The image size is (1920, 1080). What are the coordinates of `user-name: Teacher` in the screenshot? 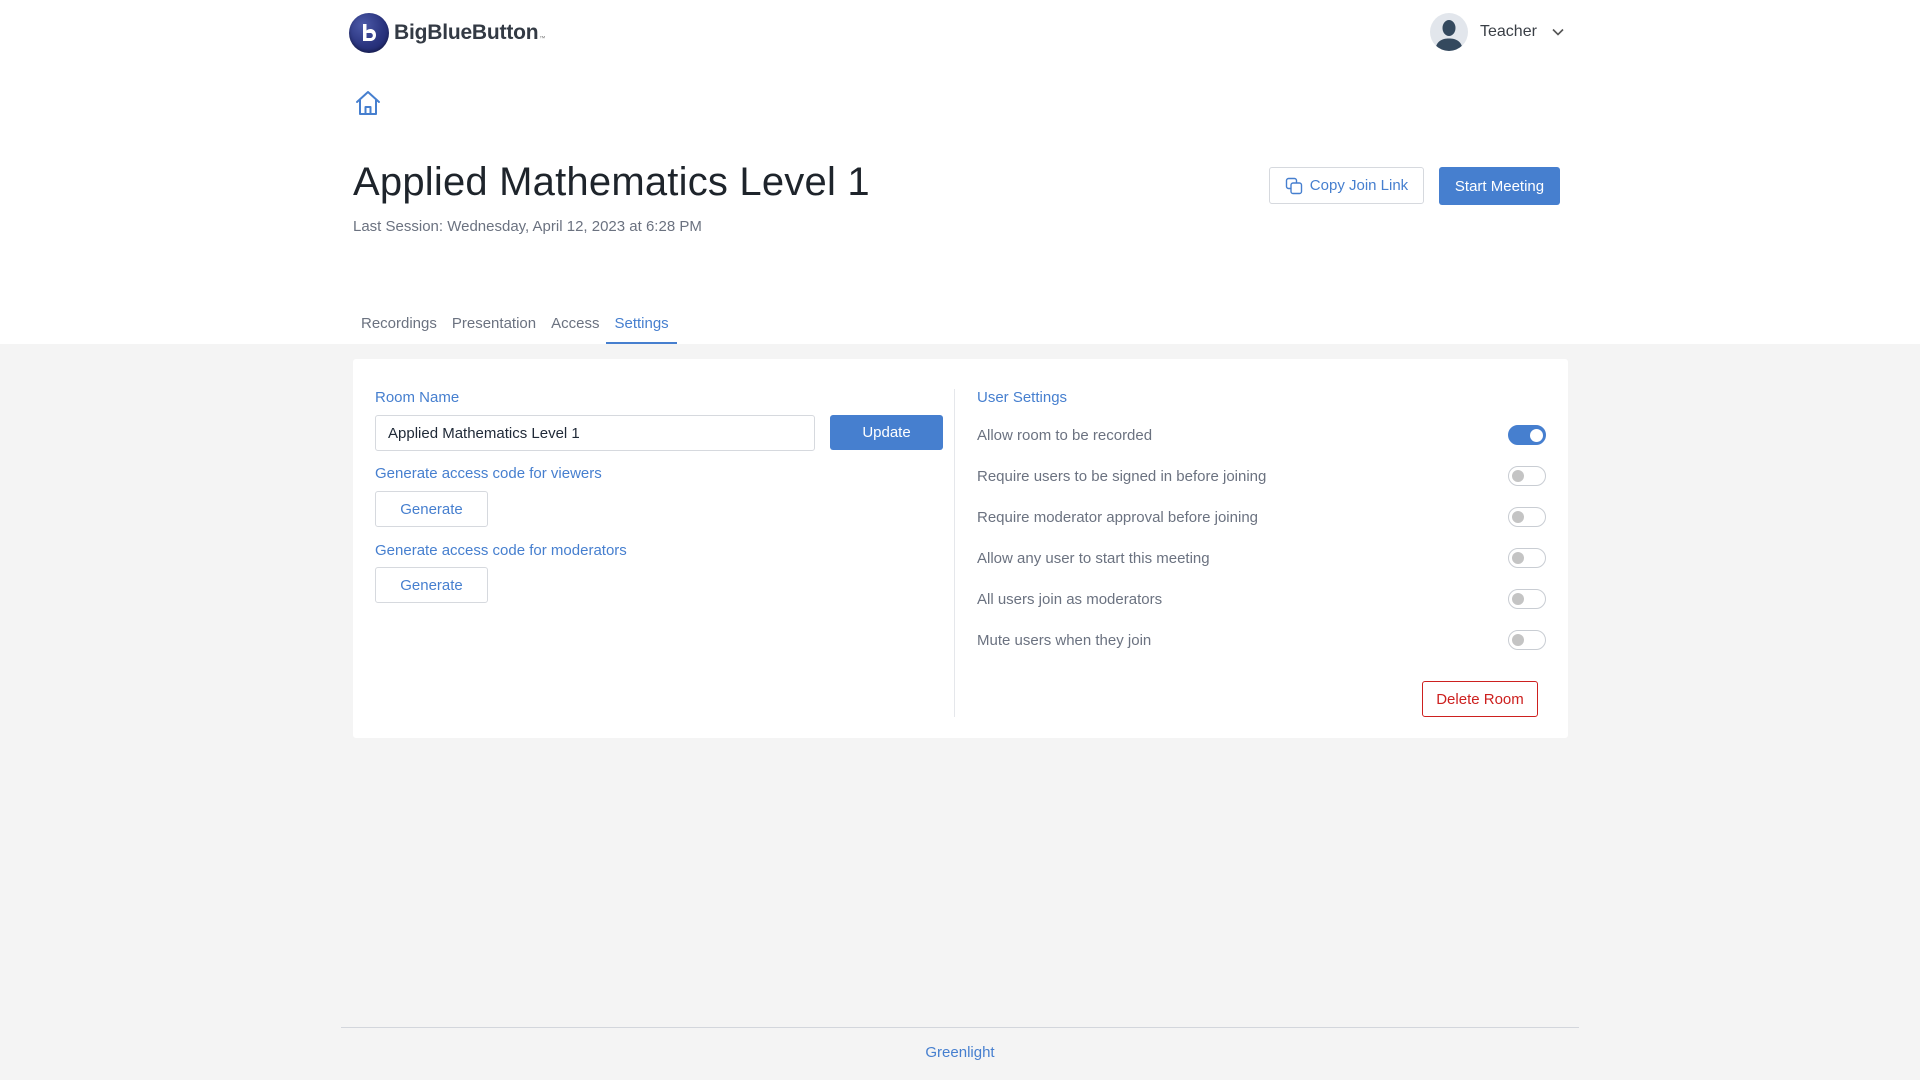 It's located at (1508, 31).